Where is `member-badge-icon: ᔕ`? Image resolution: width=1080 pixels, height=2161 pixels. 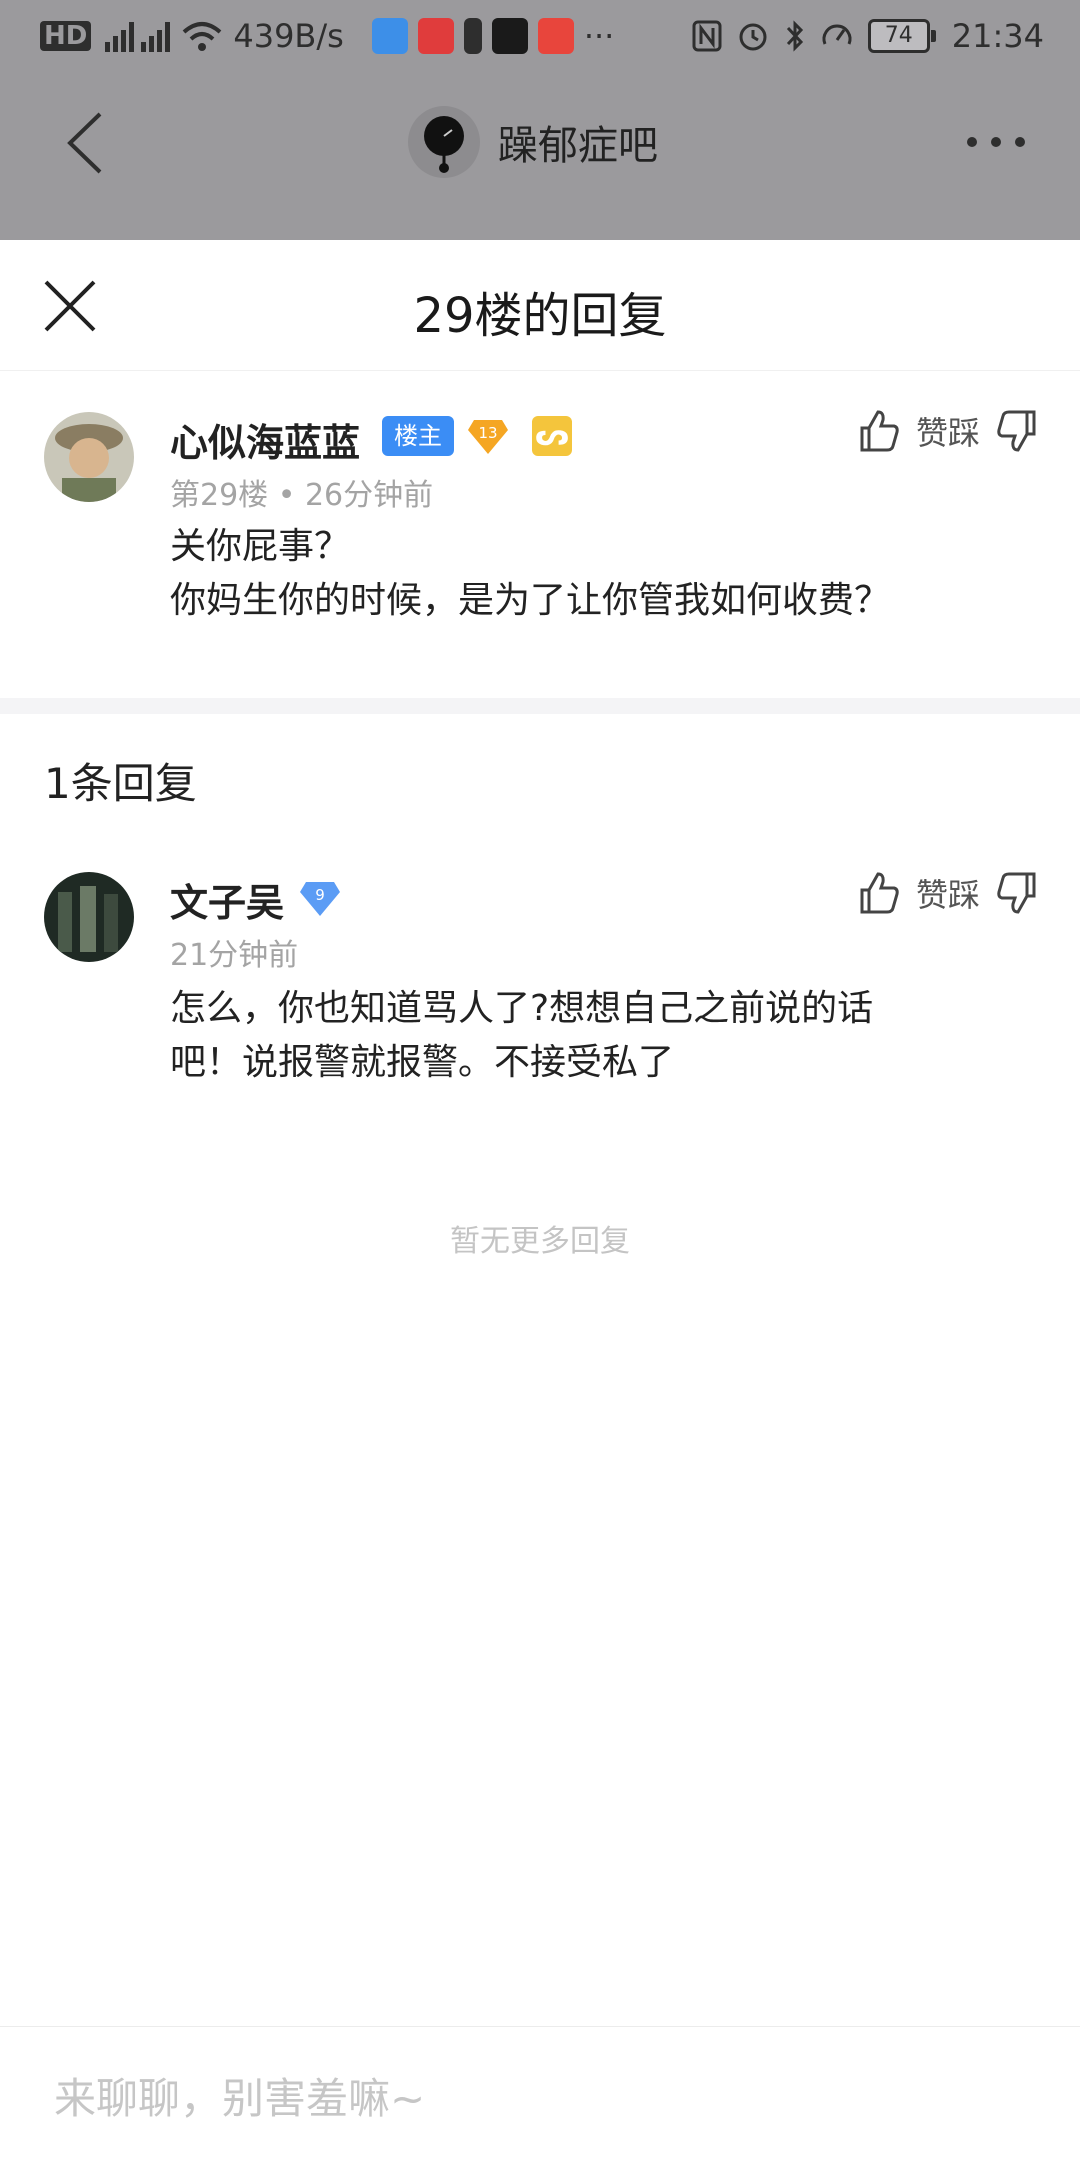 member-badge-icon: ᔕ is located at coordinates (552, 436).